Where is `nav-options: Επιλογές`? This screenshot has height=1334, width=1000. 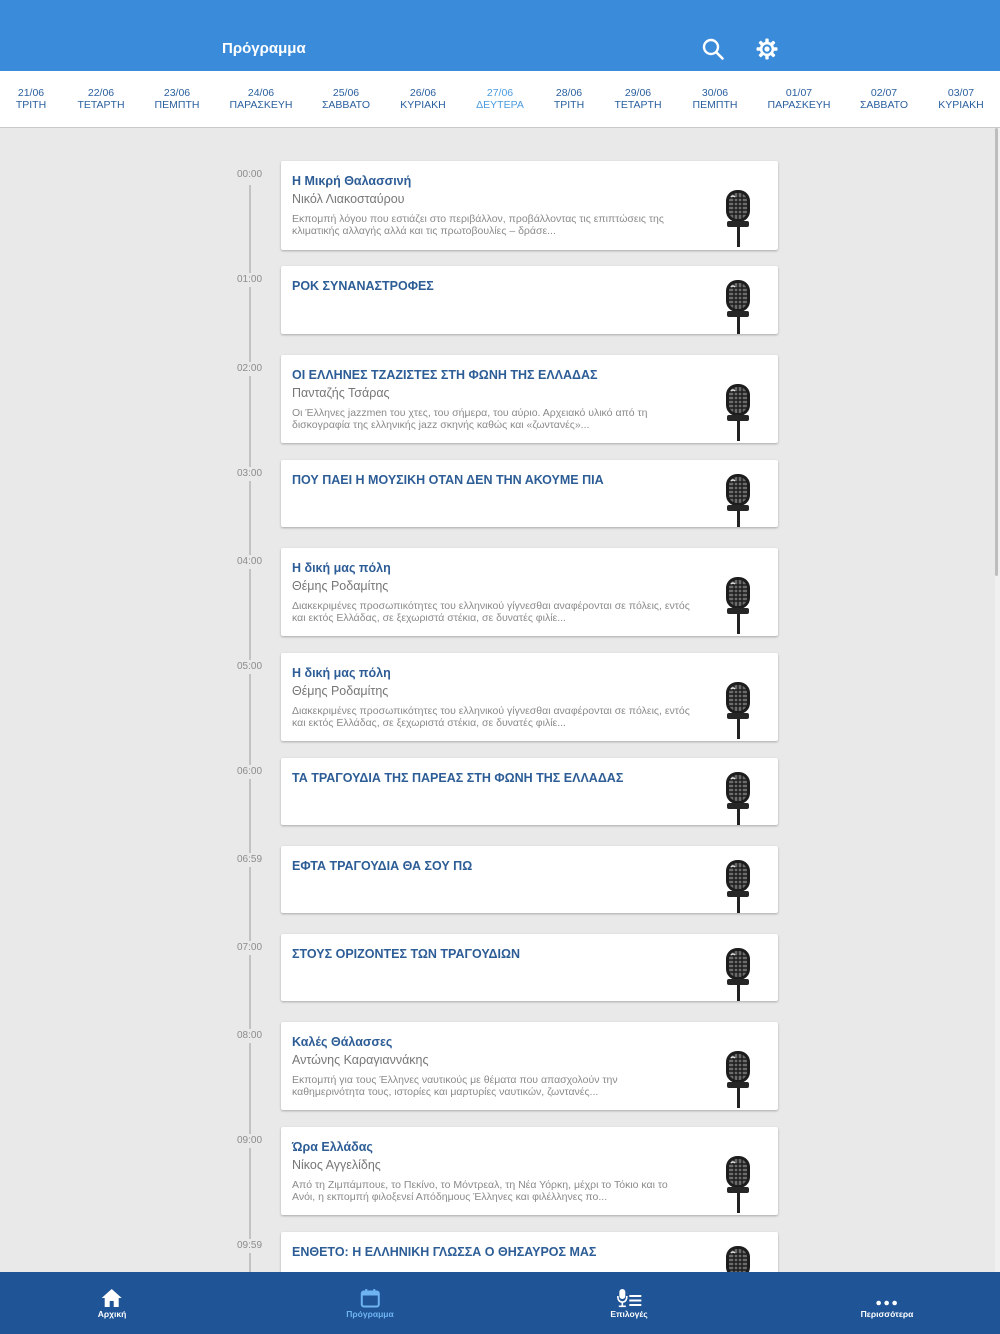 nav-options: Επιλογές is located at coordinates (629, 1303).